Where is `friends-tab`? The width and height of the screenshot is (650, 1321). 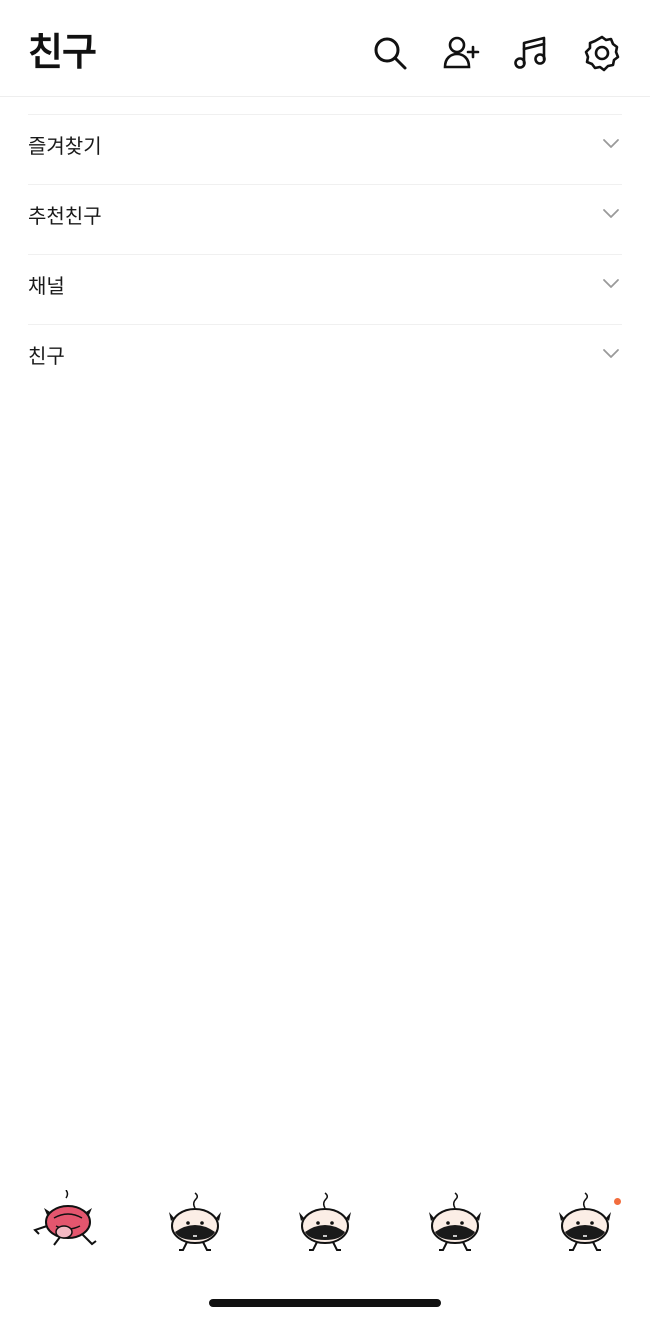
friends-tab is located at coordinates (65, 1225).